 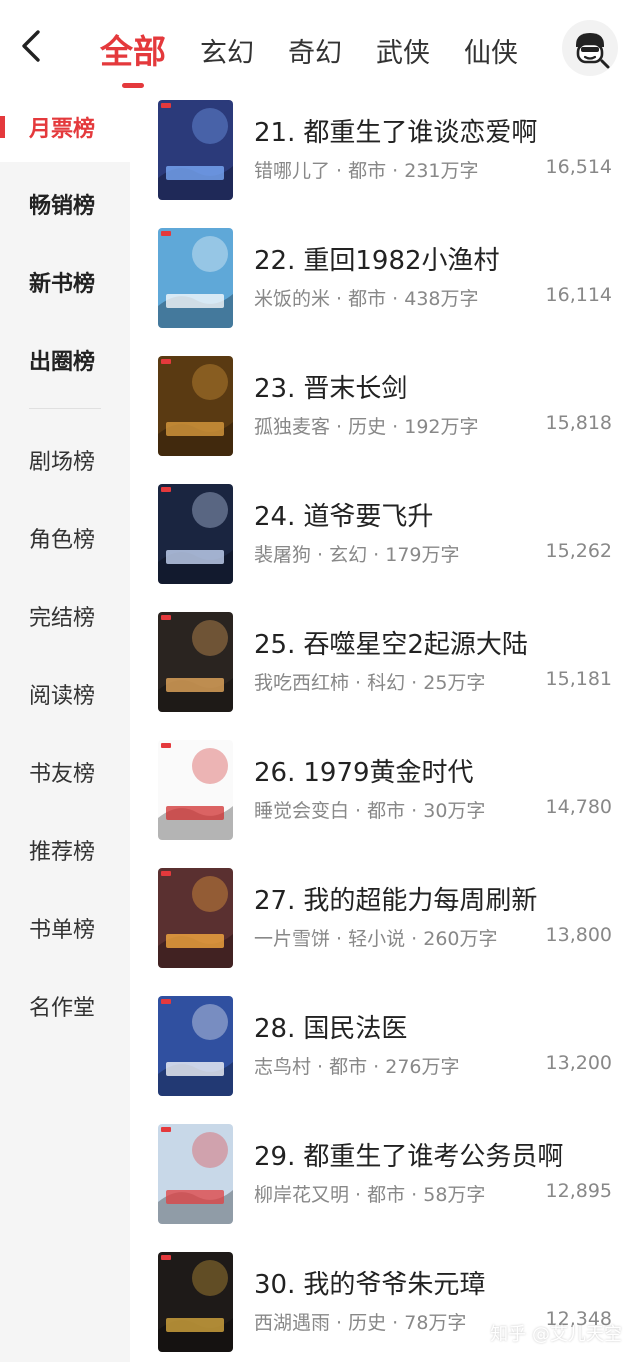 What do you see at coordinates (593, 51) in the screenshot?
I see `user-face-icon` at bounding box center [593, 51].